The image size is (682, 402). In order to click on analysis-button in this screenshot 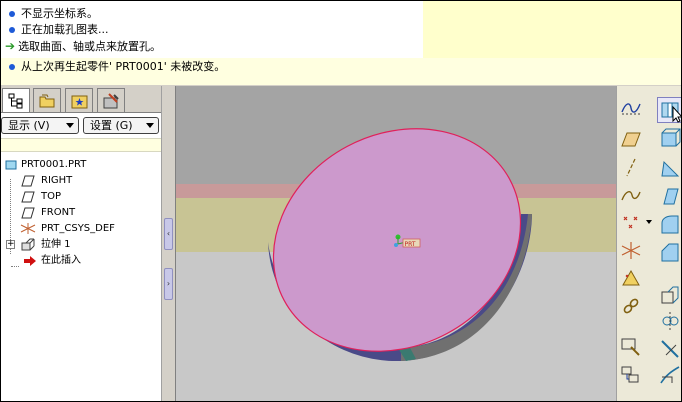, I will do `click(631, 279)`.